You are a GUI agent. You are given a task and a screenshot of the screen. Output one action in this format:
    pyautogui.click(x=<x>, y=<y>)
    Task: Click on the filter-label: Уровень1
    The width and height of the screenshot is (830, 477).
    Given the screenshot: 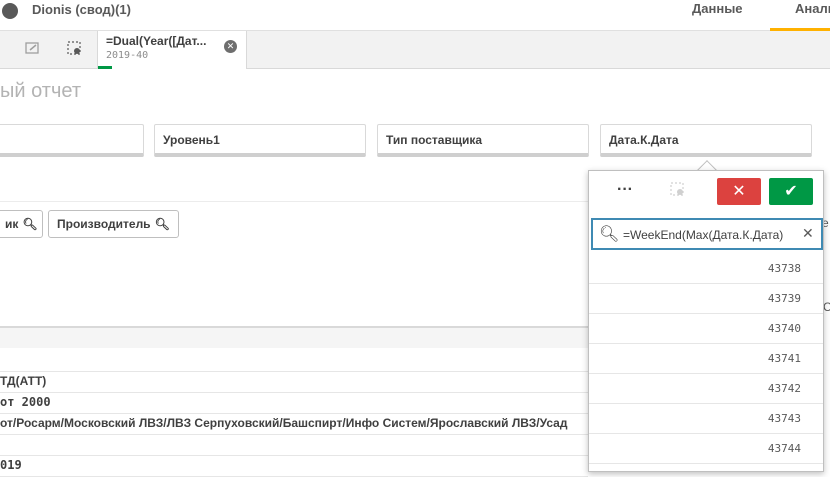 What is the action you would take?
    pyautogui.click(x=191, y=140)
    